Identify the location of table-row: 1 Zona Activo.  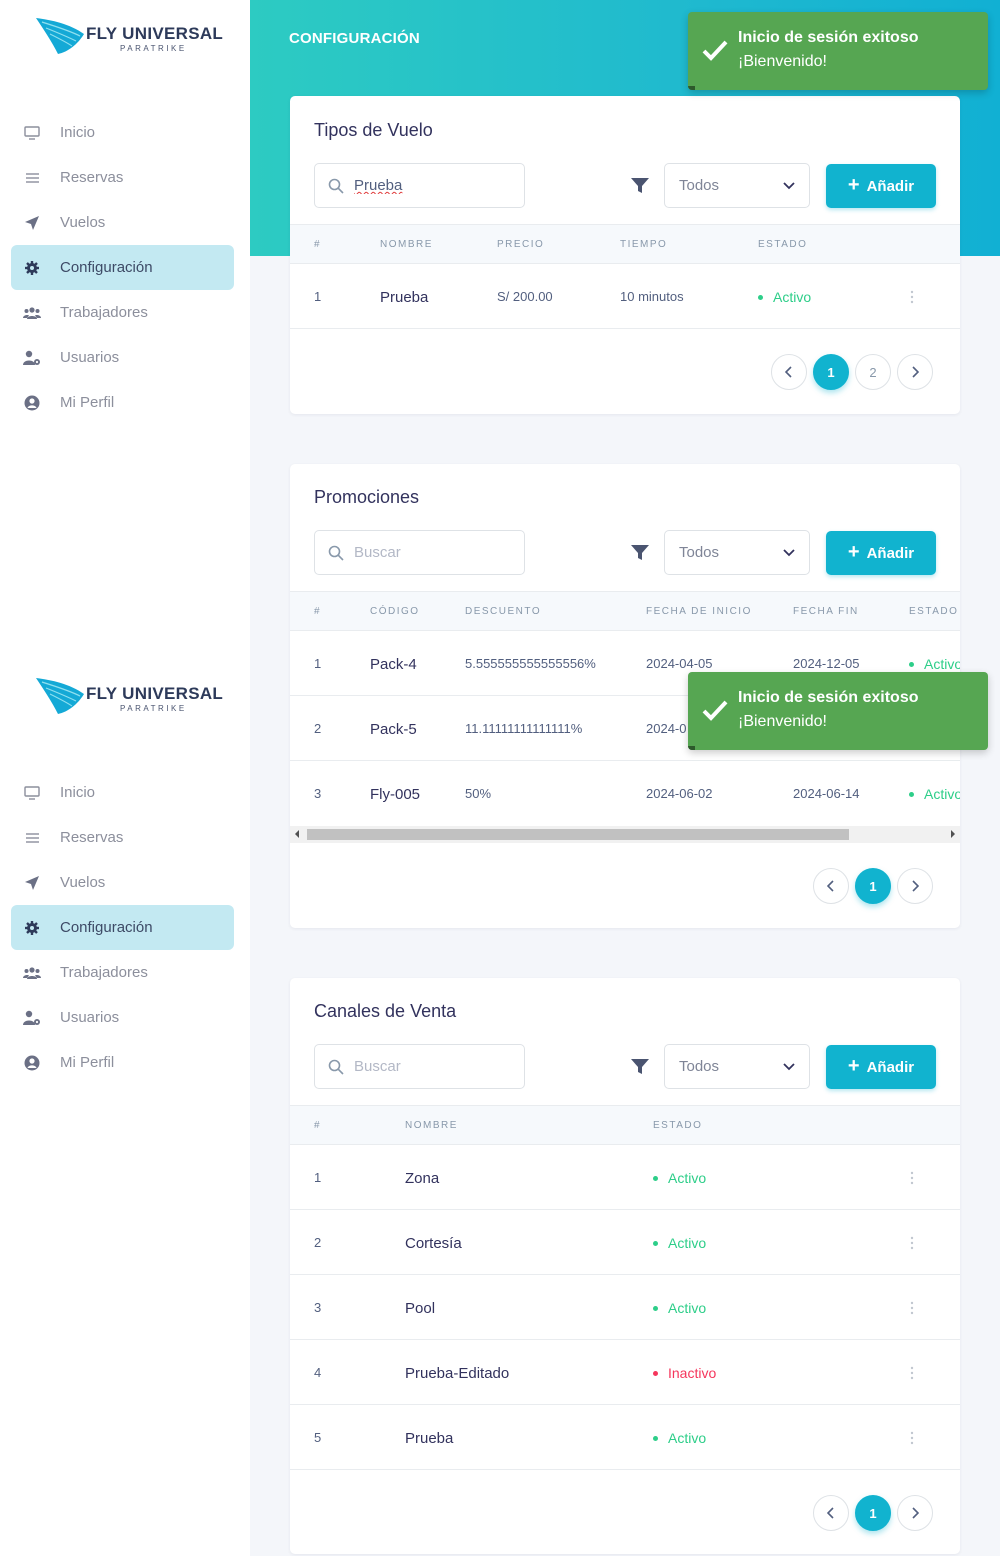
(625, 1177).